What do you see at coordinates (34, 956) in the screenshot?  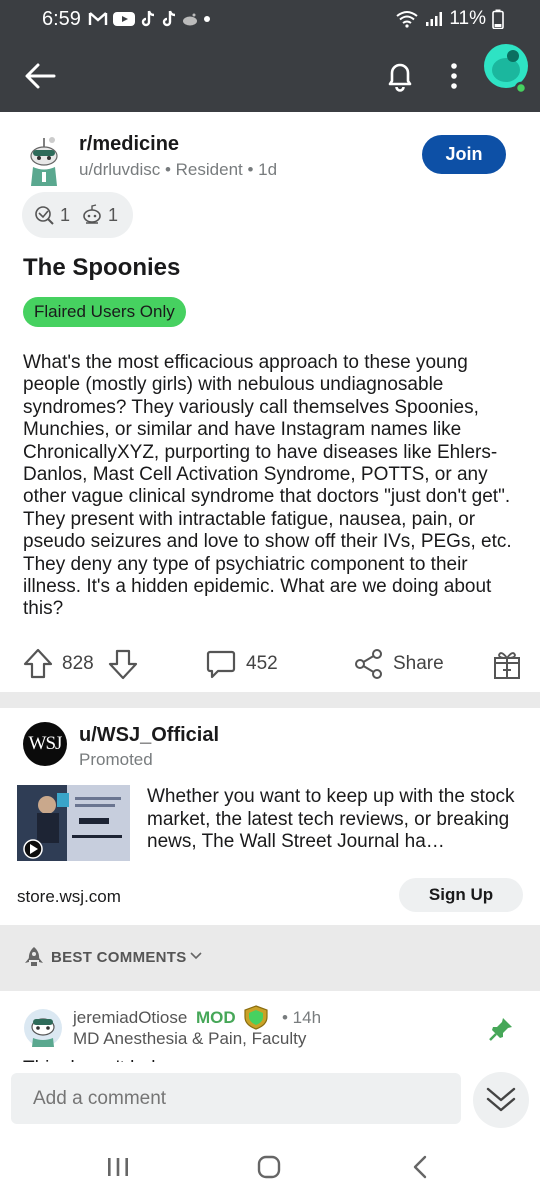 I see `rocket-icon` at bounding box center [34, 956].